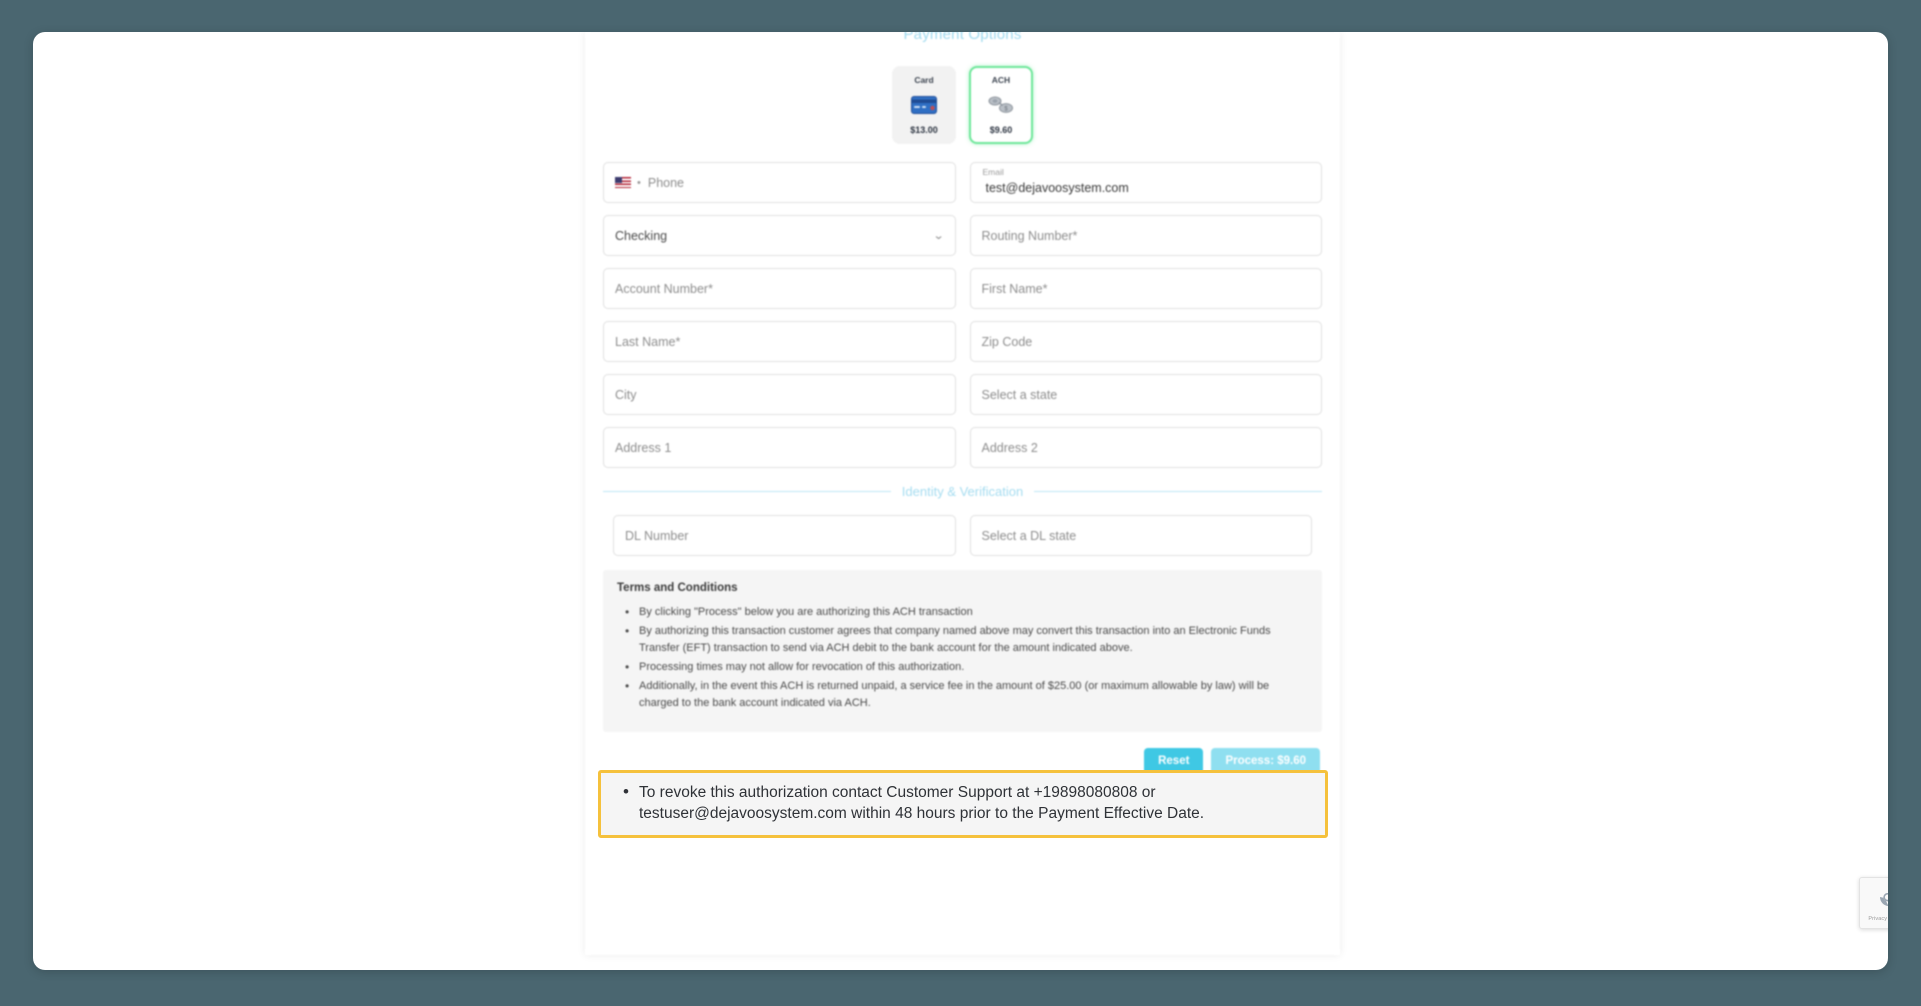 The height and width of the screenshot is (1006, 1921). What do you see at coordinates (1178, 491) in the screenshot?
I see `divider-rule-right` at bounding box center [1178, 491].